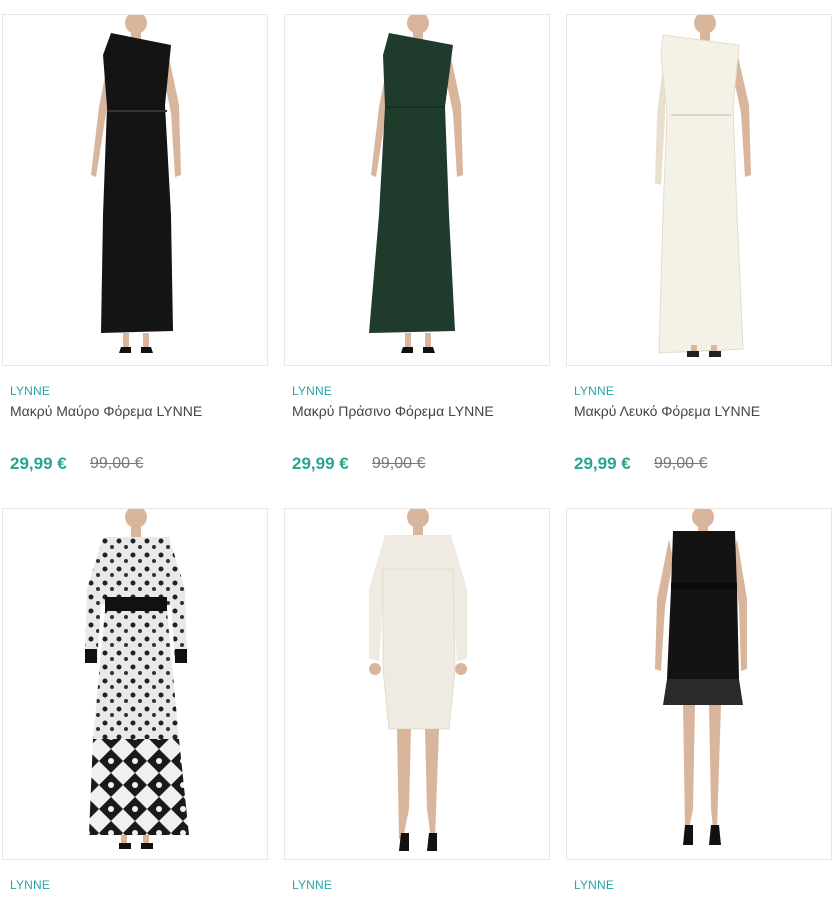 The height and width of the screenshot is (917, 839). I want to click on product-title: Μακρύ Μαύρο Φόρεμα LYNNE, so click(106, 411).